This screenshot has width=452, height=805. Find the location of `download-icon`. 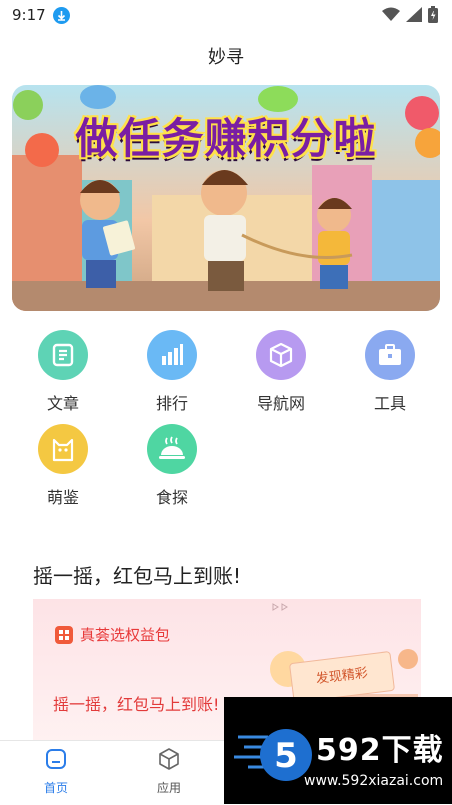

download-icon is located at coordinates (61, 15).